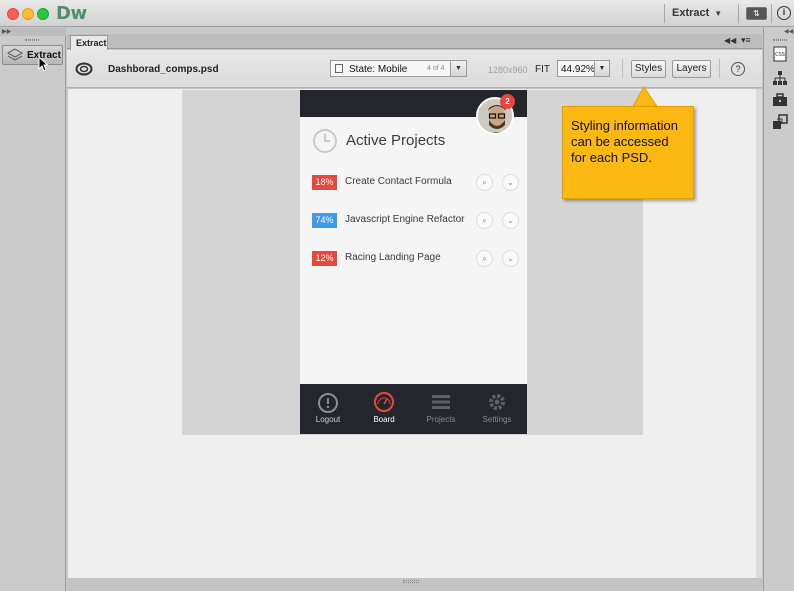 The width and height of the screenshot is (794, 591). Describe the element at coordinates (441, 419) in the screenshot. I see `tab-label: Projects` at that location.